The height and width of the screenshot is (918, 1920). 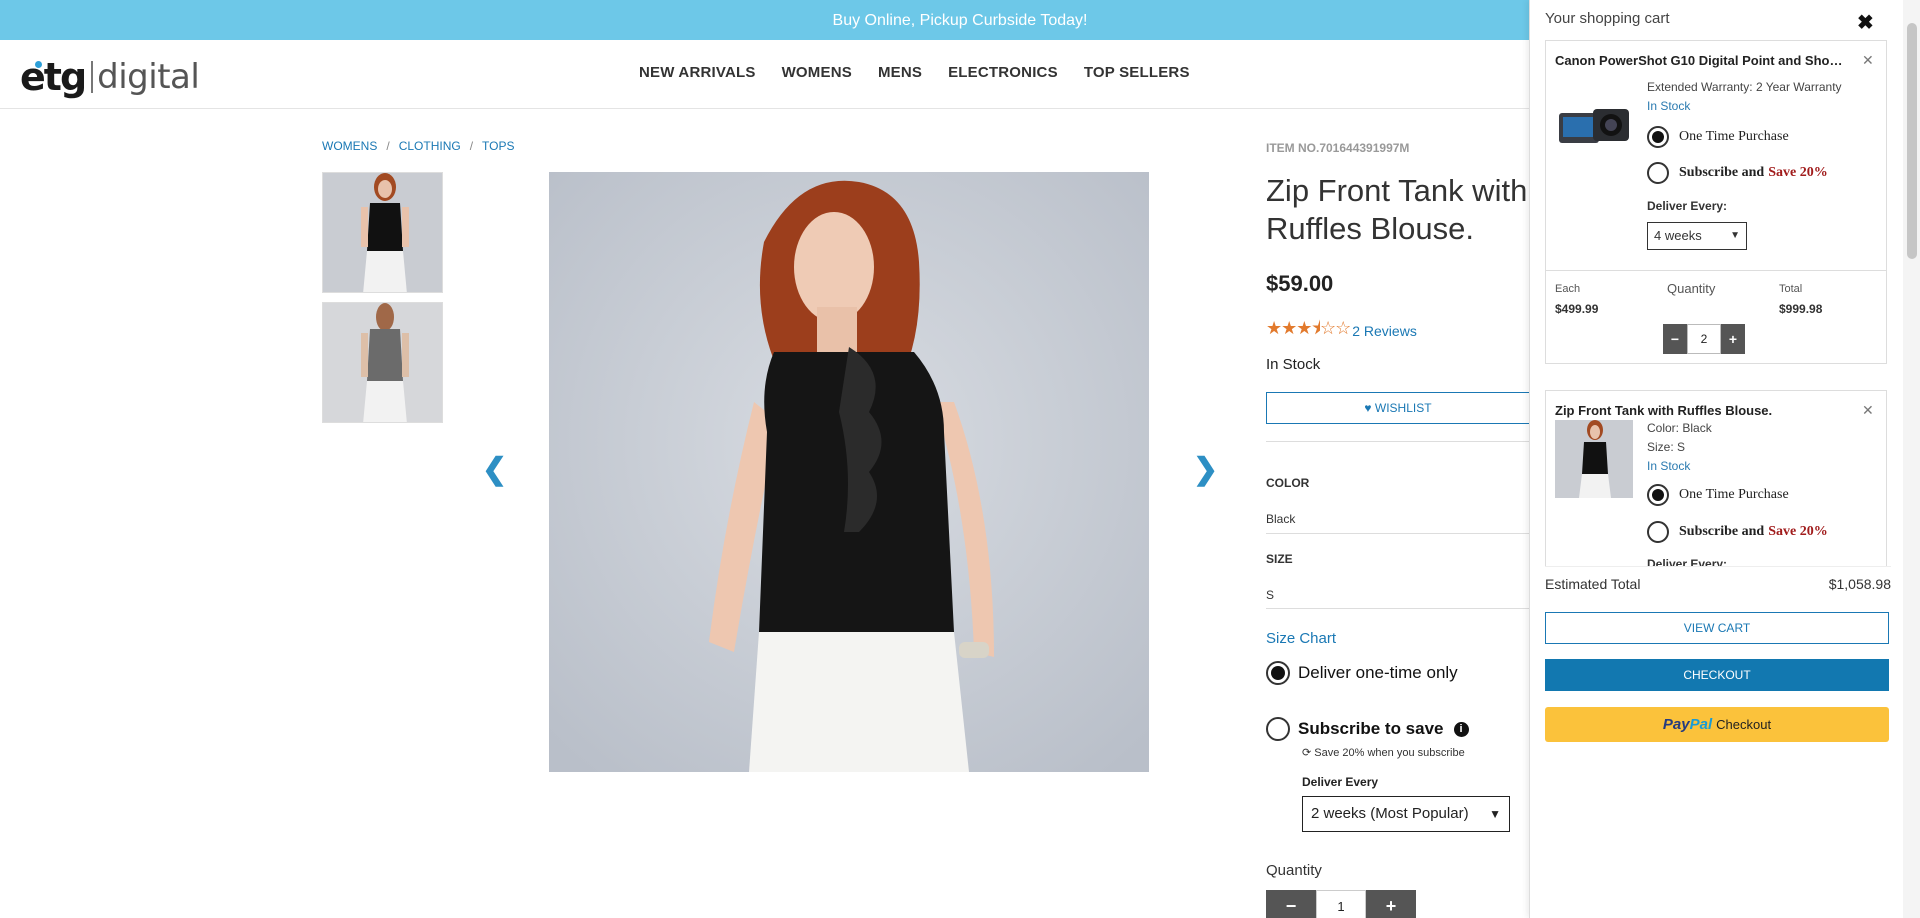 What do you see at coordinates (1403, 408) in the screenshot?
I see `wishlist-label: WISHLIST` at bounding box center [1403, 408].